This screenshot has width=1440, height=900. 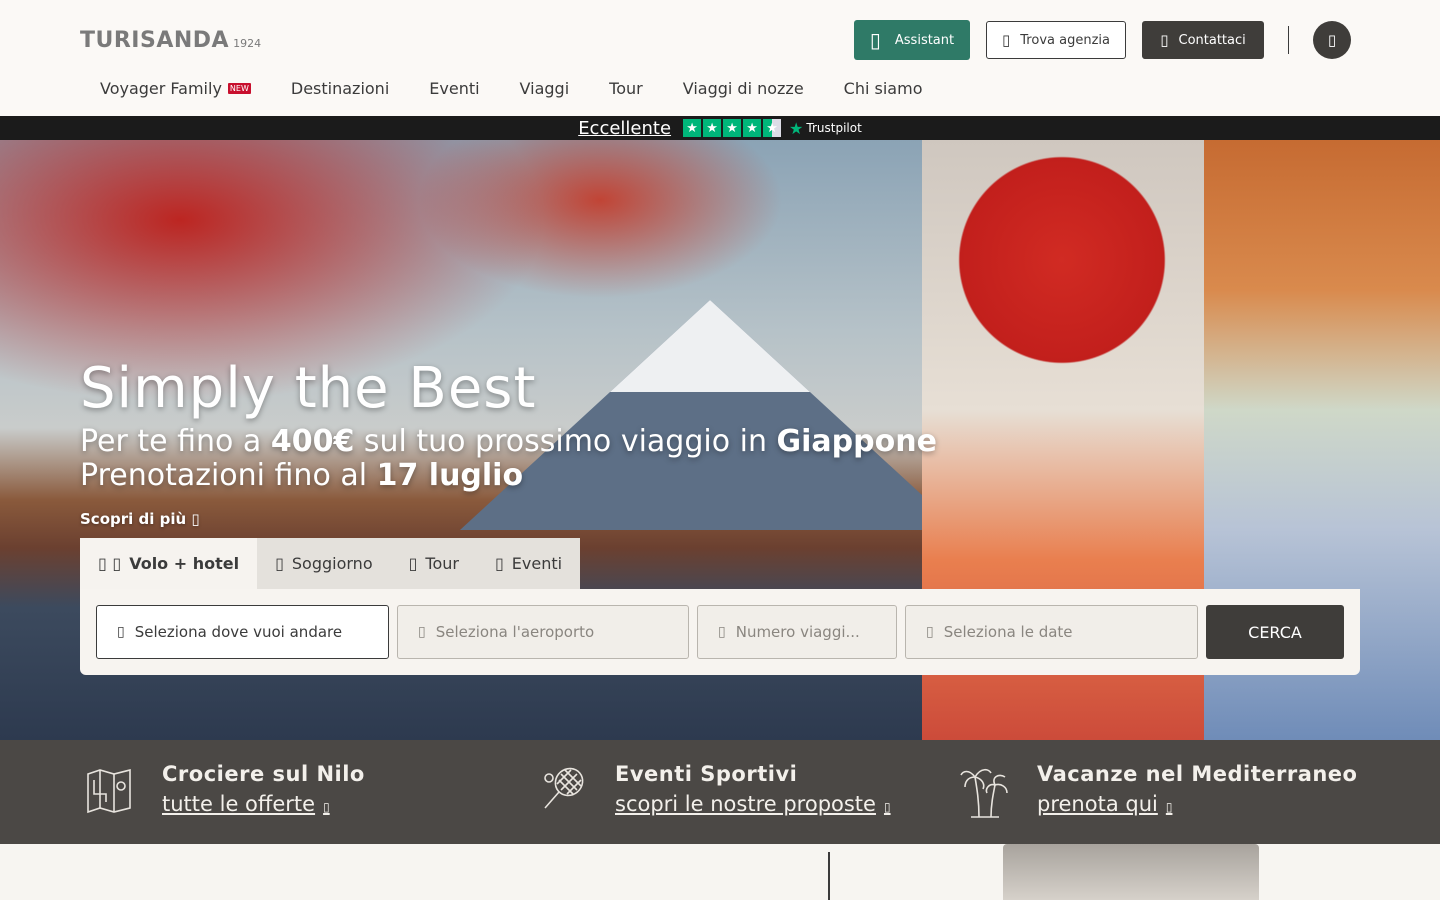 What do you see at coordinates (175, 441) in the screenshot?
I see `hero-offer-text: Per te fino a` at bounding box center [175, 441].